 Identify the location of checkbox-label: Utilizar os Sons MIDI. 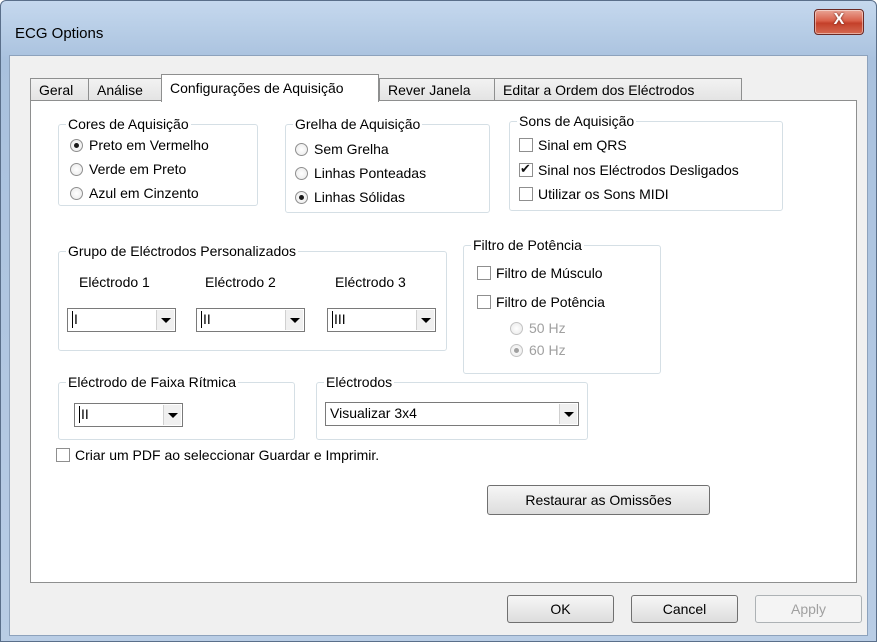
(603, 194).